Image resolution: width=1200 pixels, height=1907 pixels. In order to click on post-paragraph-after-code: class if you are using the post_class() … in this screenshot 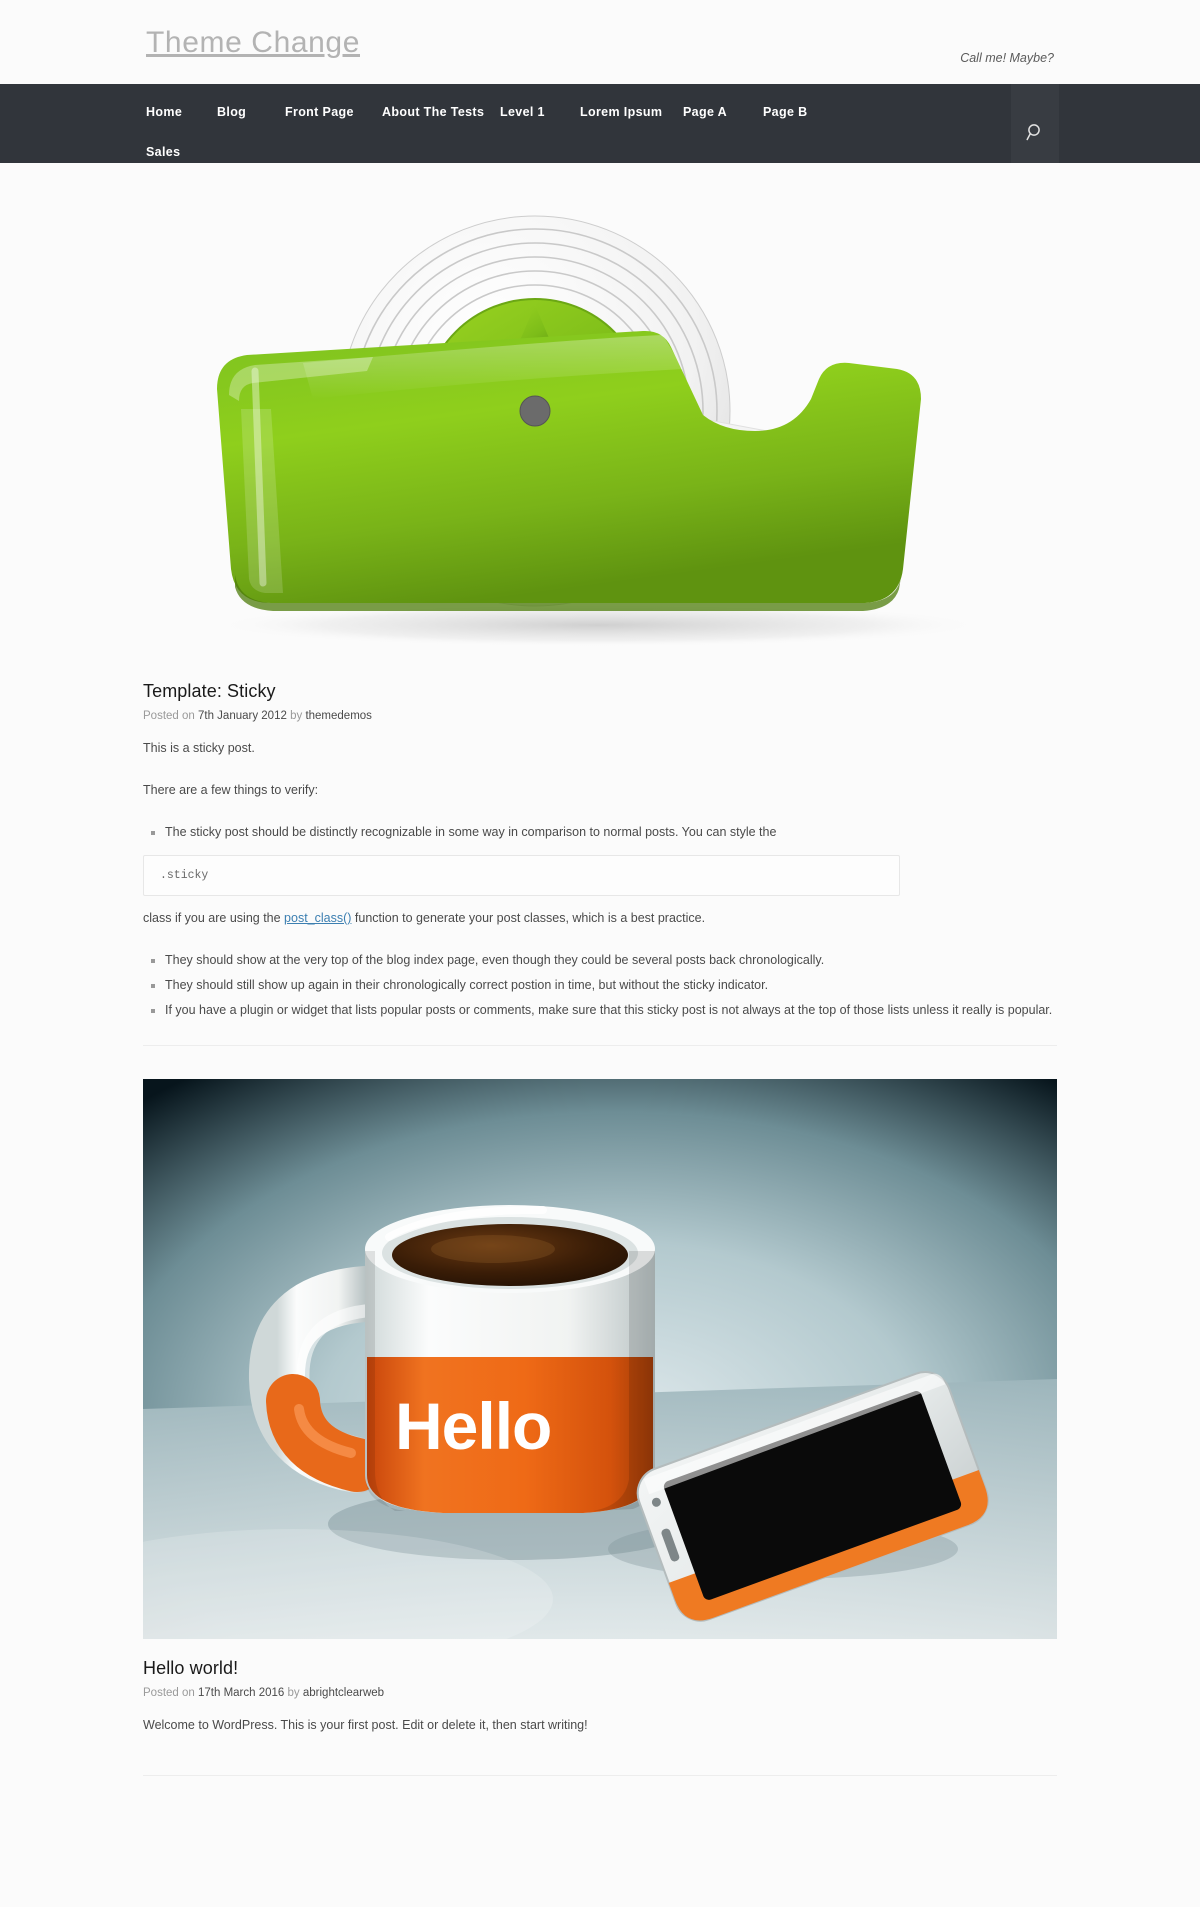, I will do `click(600, 918)`.